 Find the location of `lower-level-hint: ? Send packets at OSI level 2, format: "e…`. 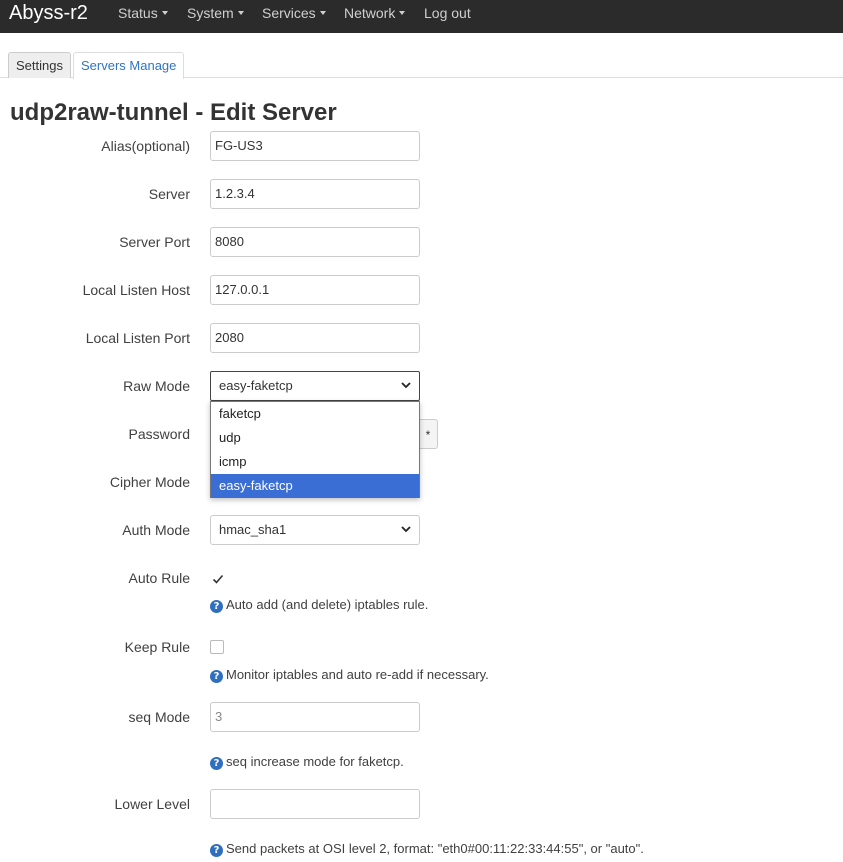

lower-level-hint: ? Send packets at OSI level 2, format: "e… is located at coordinates (427, 849).